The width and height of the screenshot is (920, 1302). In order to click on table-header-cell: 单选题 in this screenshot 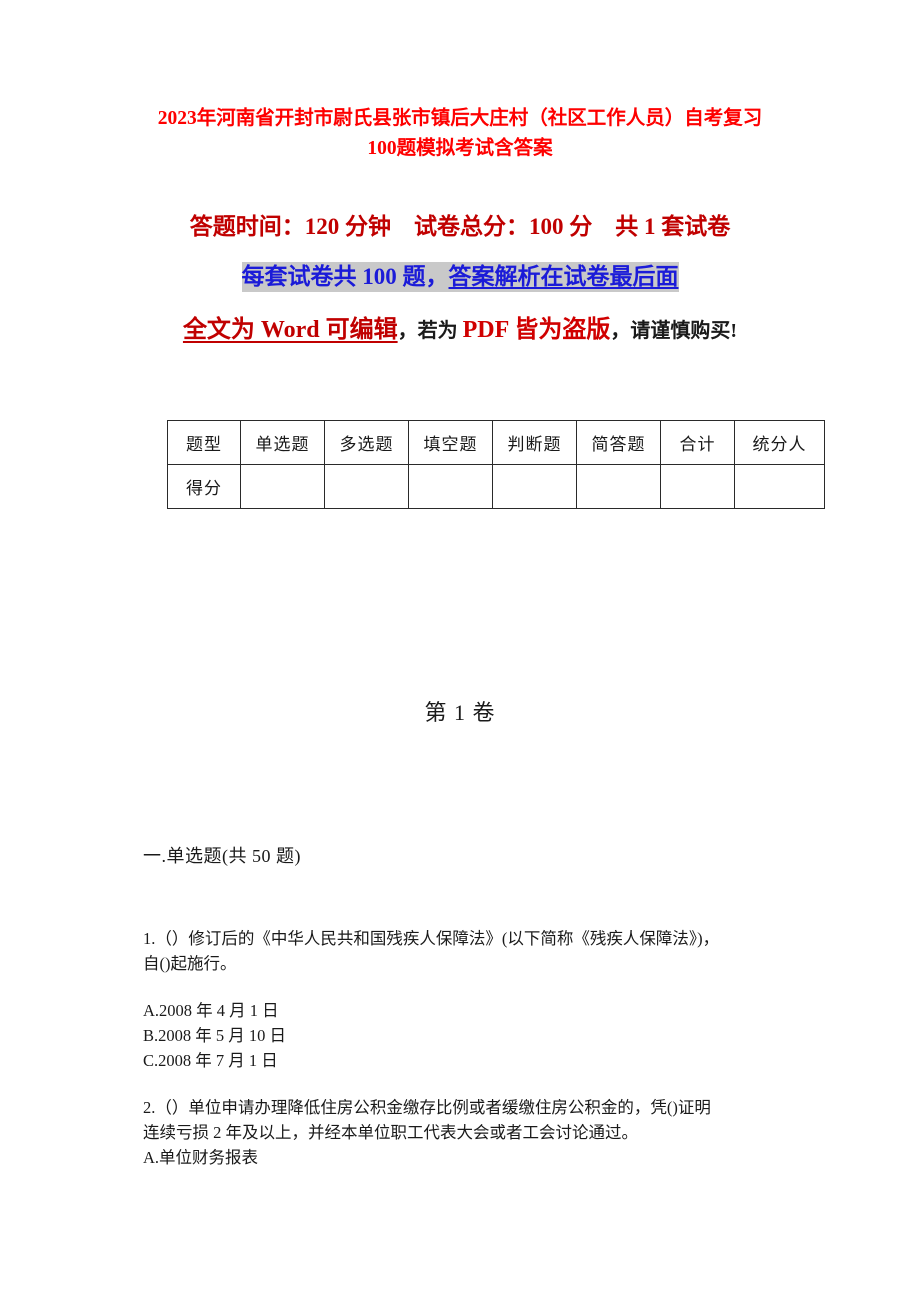, I will do `click(282, 442)`.